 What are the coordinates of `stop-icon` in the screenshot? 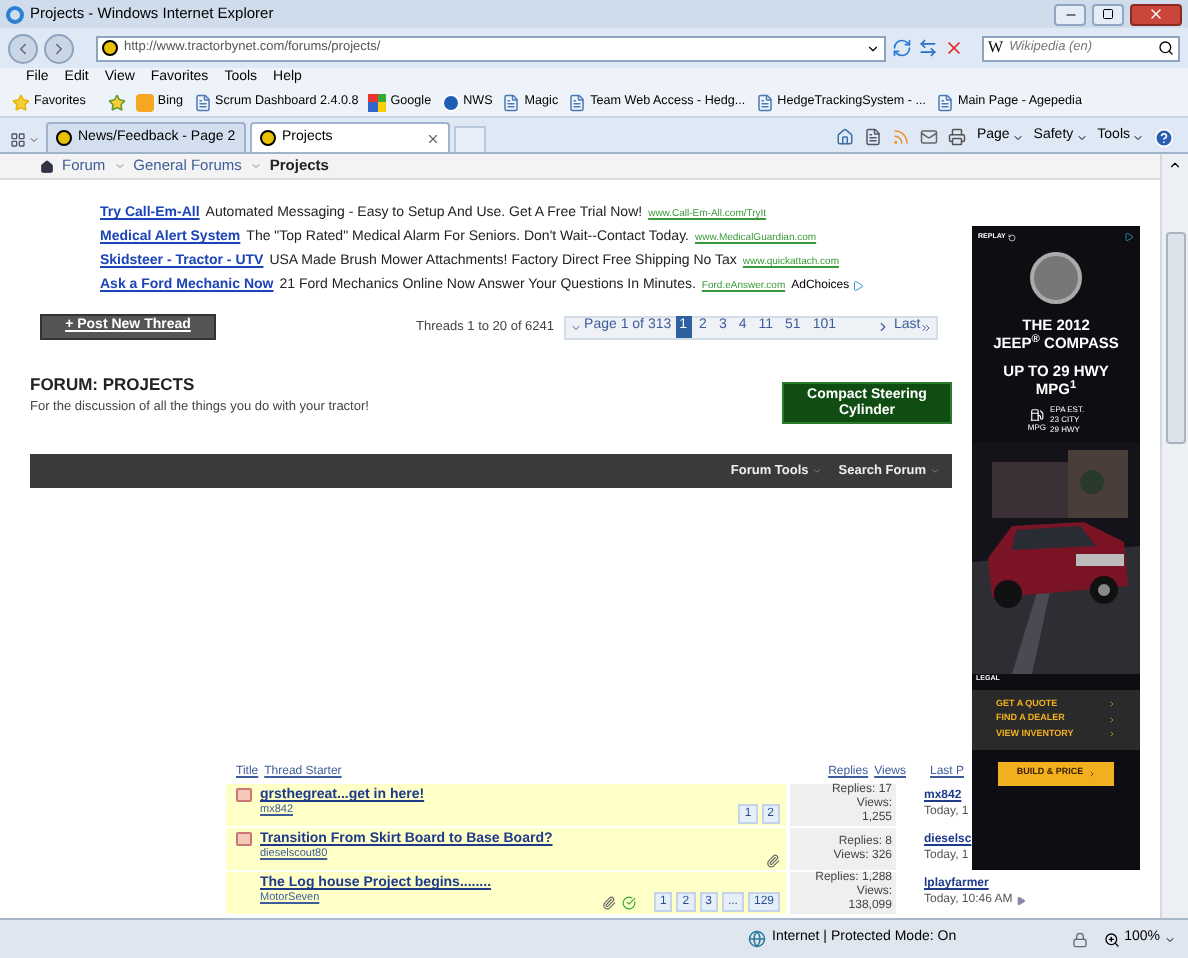 It's located at (954, 48).